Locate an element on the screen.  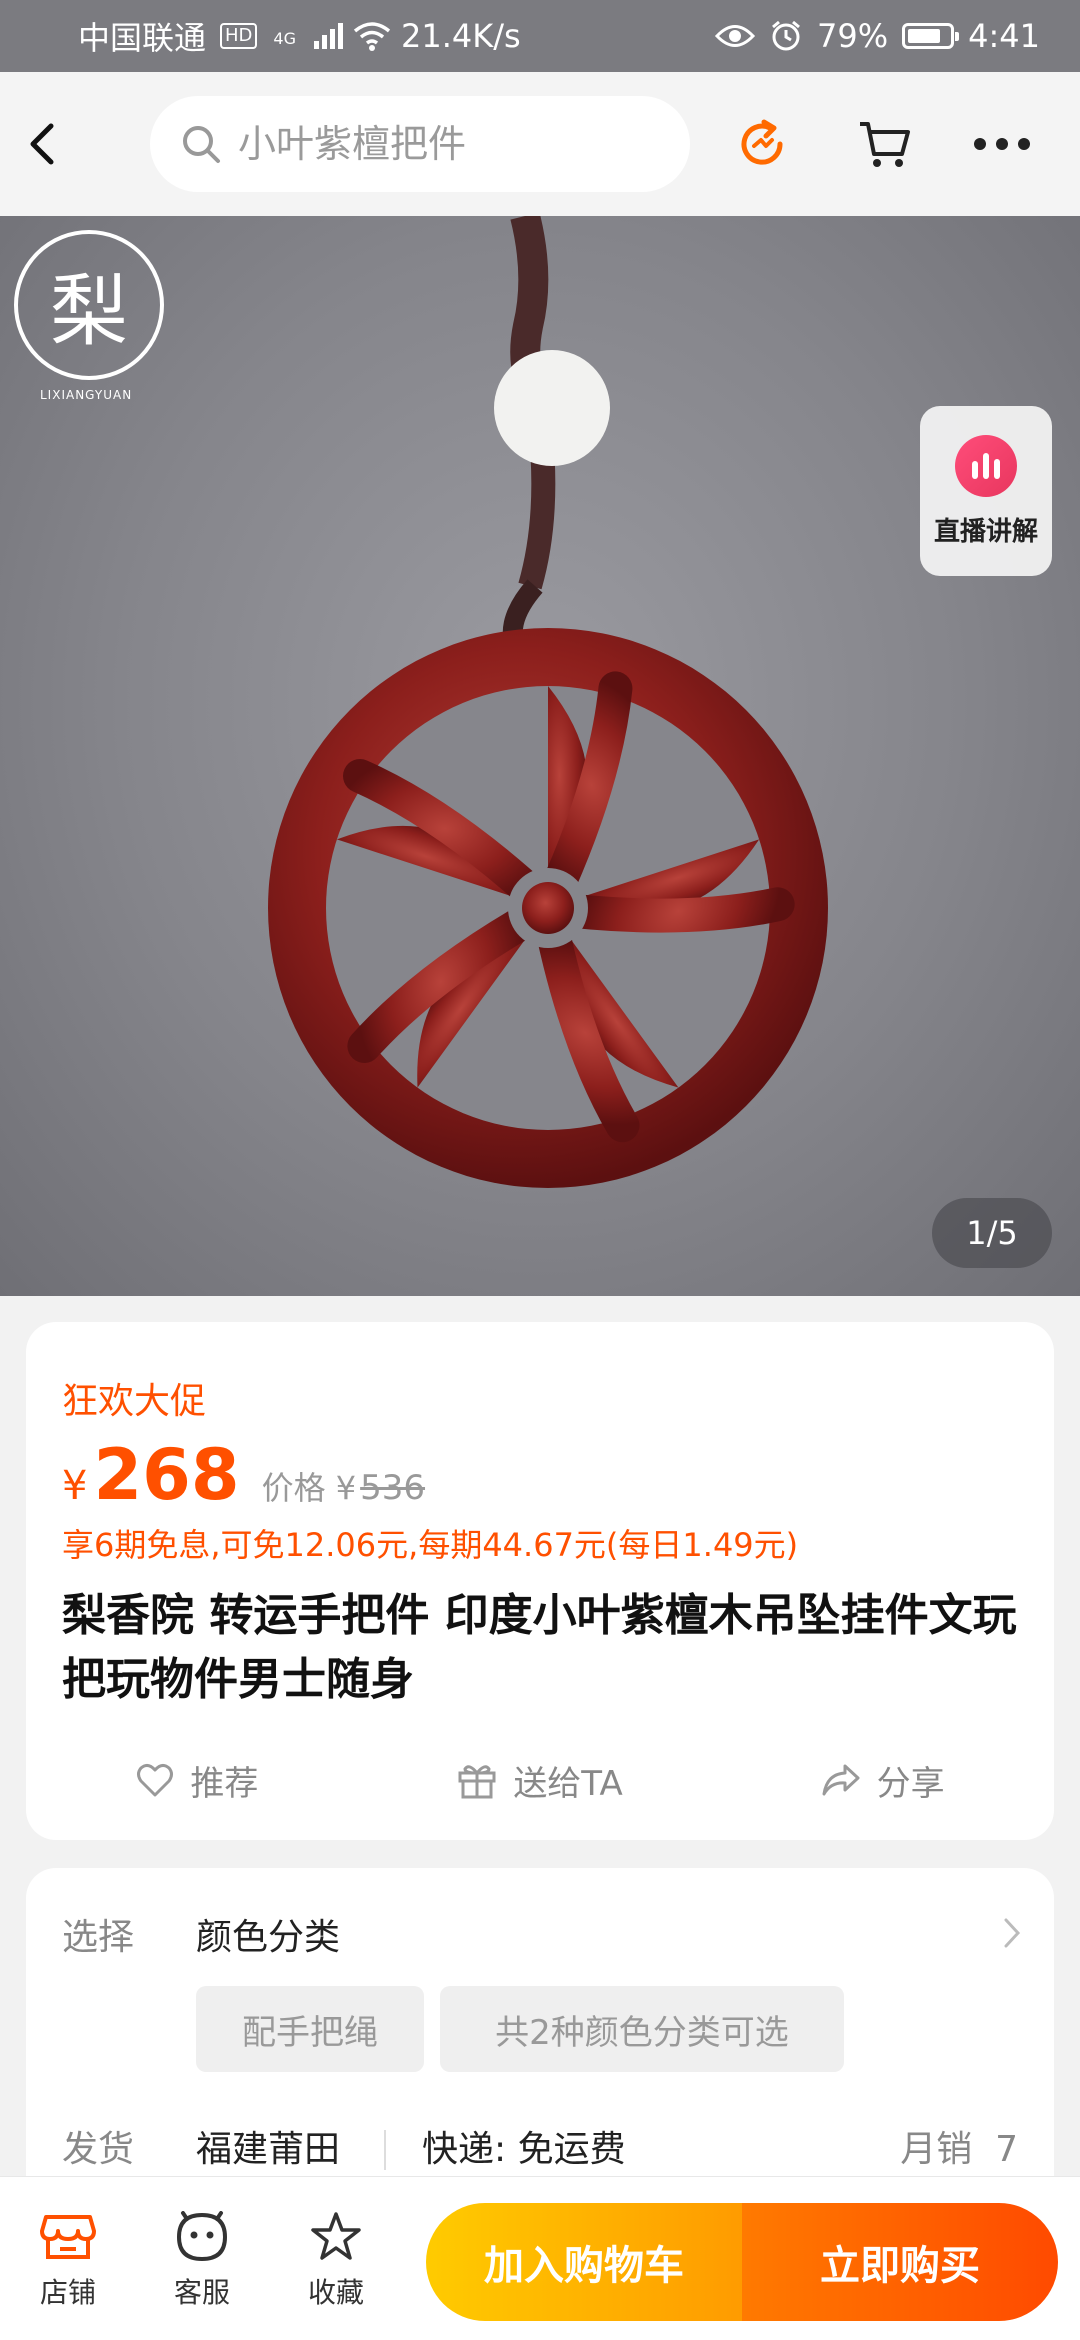
brand-name: LIXIANGYUAN is located at coordinates (86, 395).